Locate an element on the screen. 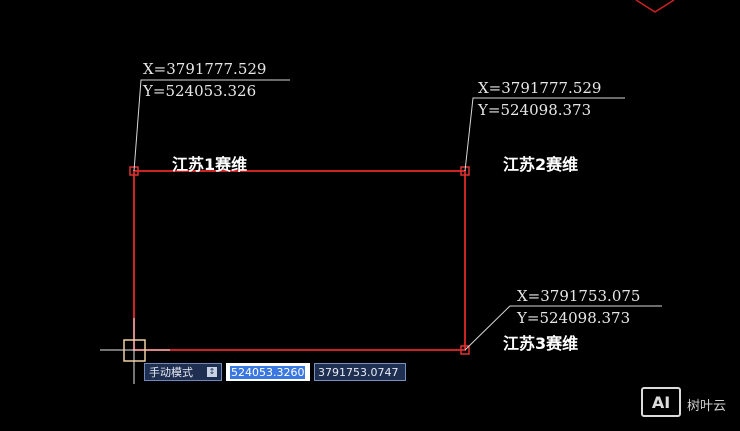 Image resolution: width=740 pixels, height=431 pixels. point-3-x-label: X=3791753.075 is located at coordinates (579, 296).